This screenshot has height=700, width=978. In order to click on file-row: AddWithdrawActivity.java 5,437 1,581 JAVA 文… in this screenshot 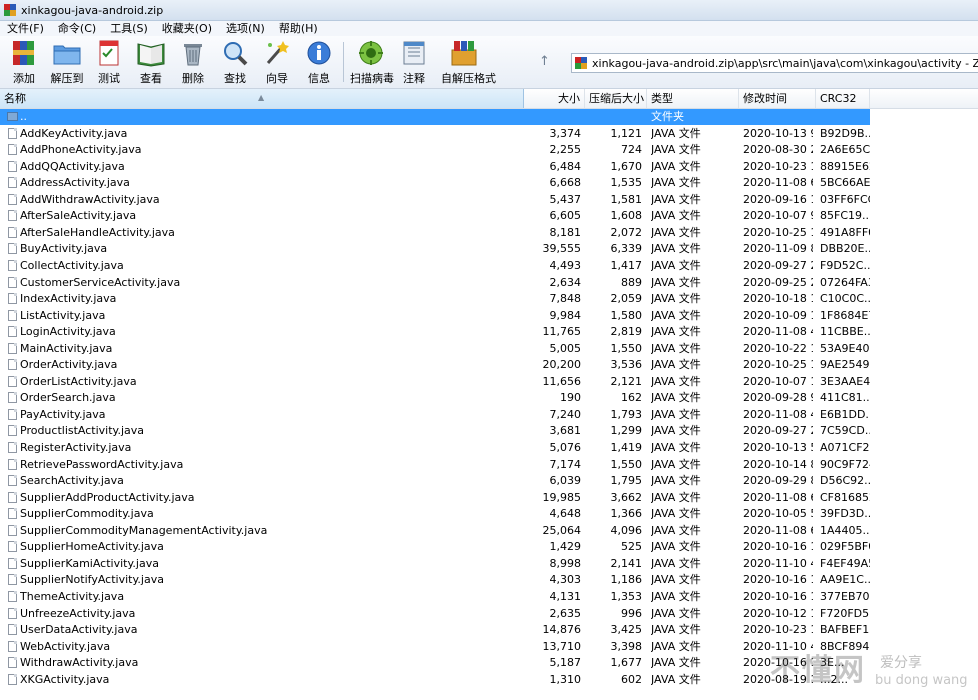, I will do `click(435, 200)`.